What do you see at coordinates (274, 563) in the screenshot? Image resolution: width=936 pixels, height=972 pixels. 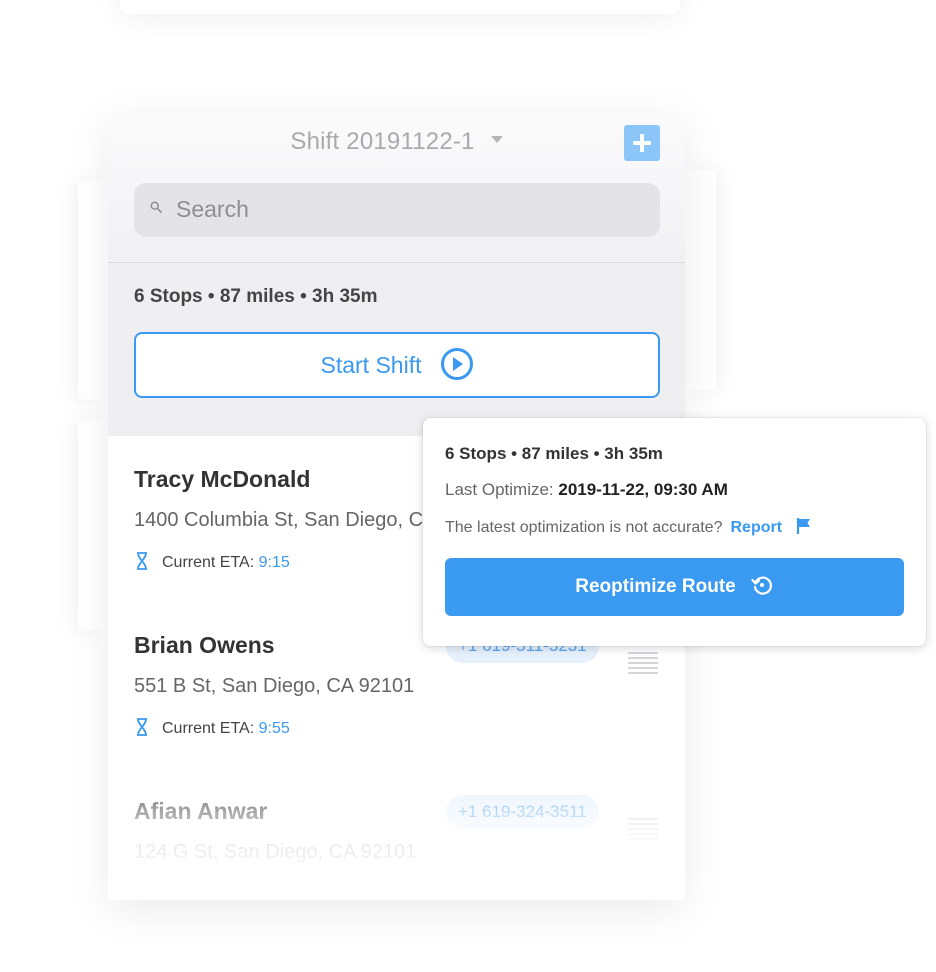 I see `eta-value: 9:15` at bounding box center [274, 563].